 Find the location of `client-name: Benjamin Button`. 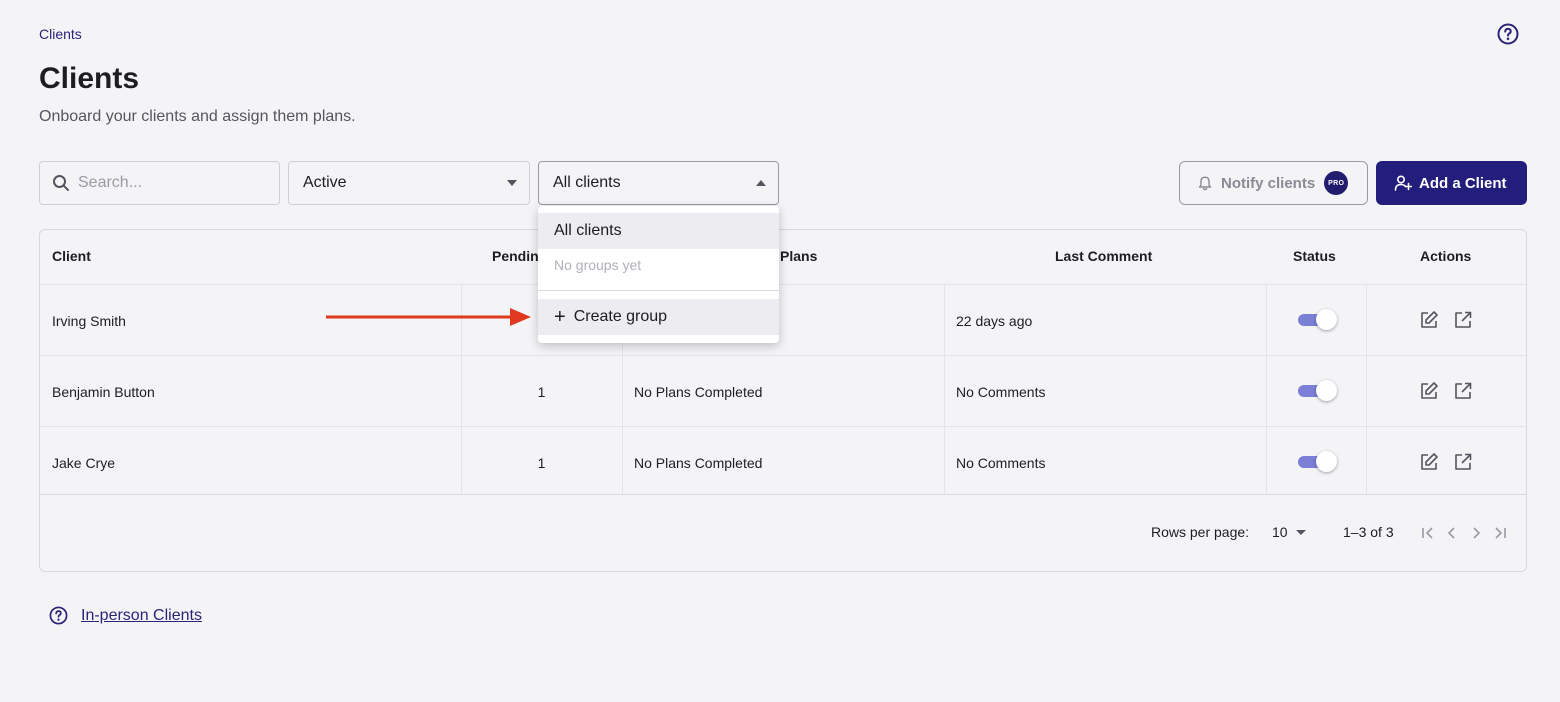

client-name: Benjamin Button is located at coordinates (103, 391).